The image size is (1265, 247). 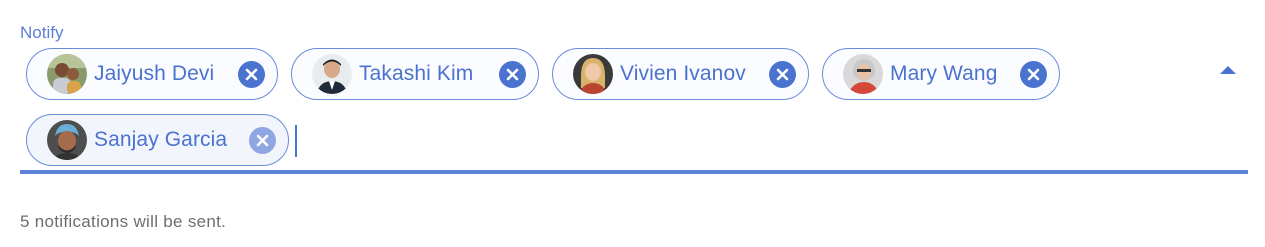 I want to click on recipient-chip: Vivien Ivanov, so click(x=680, y=74).